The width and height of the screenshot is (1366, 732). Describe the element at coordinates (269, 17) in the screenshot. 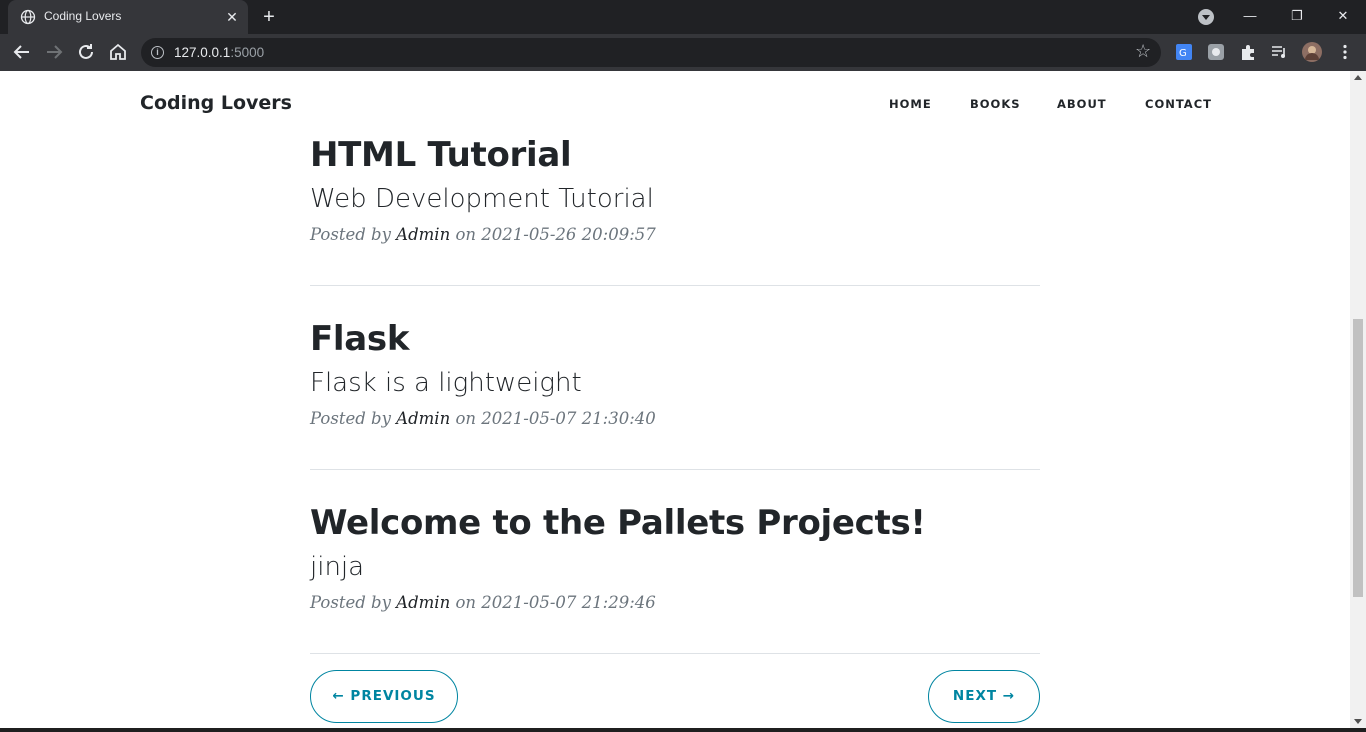

I see `new-tab-button: +` at that location.